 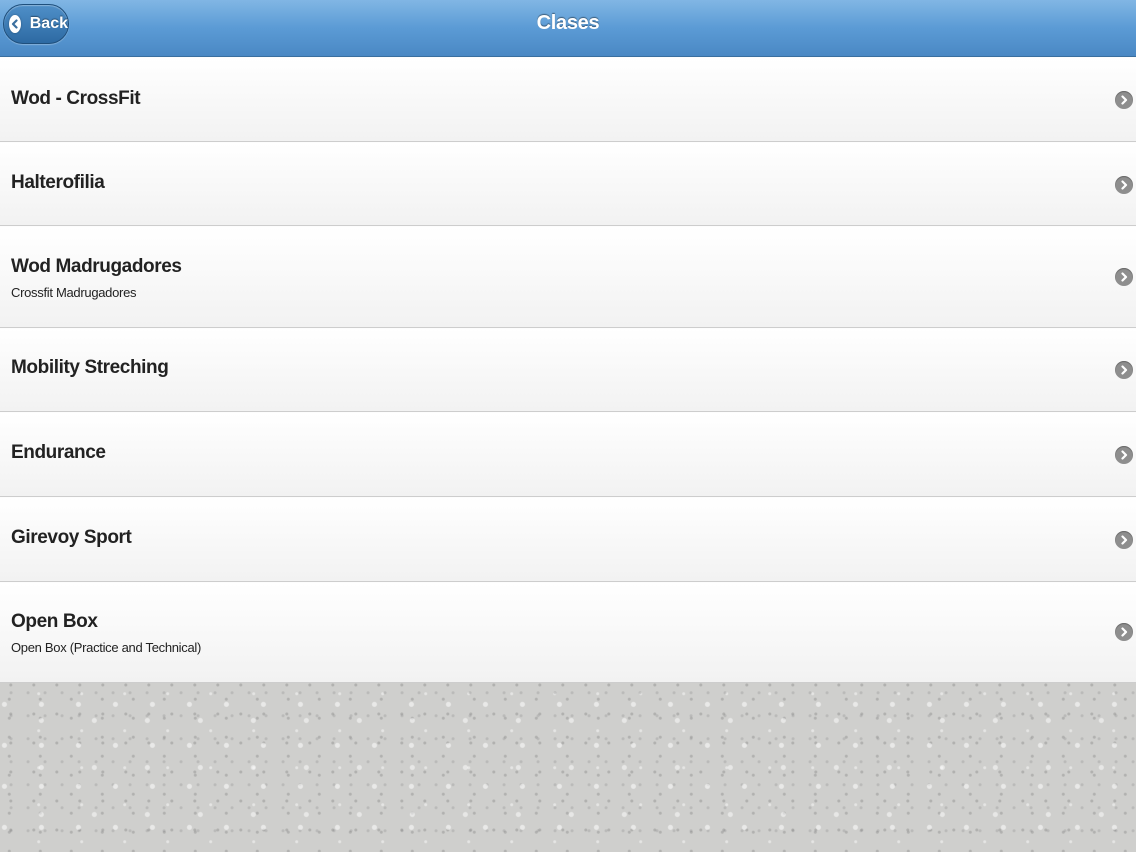 I want to click on page-title: Clases, so click(x=568, y=23).